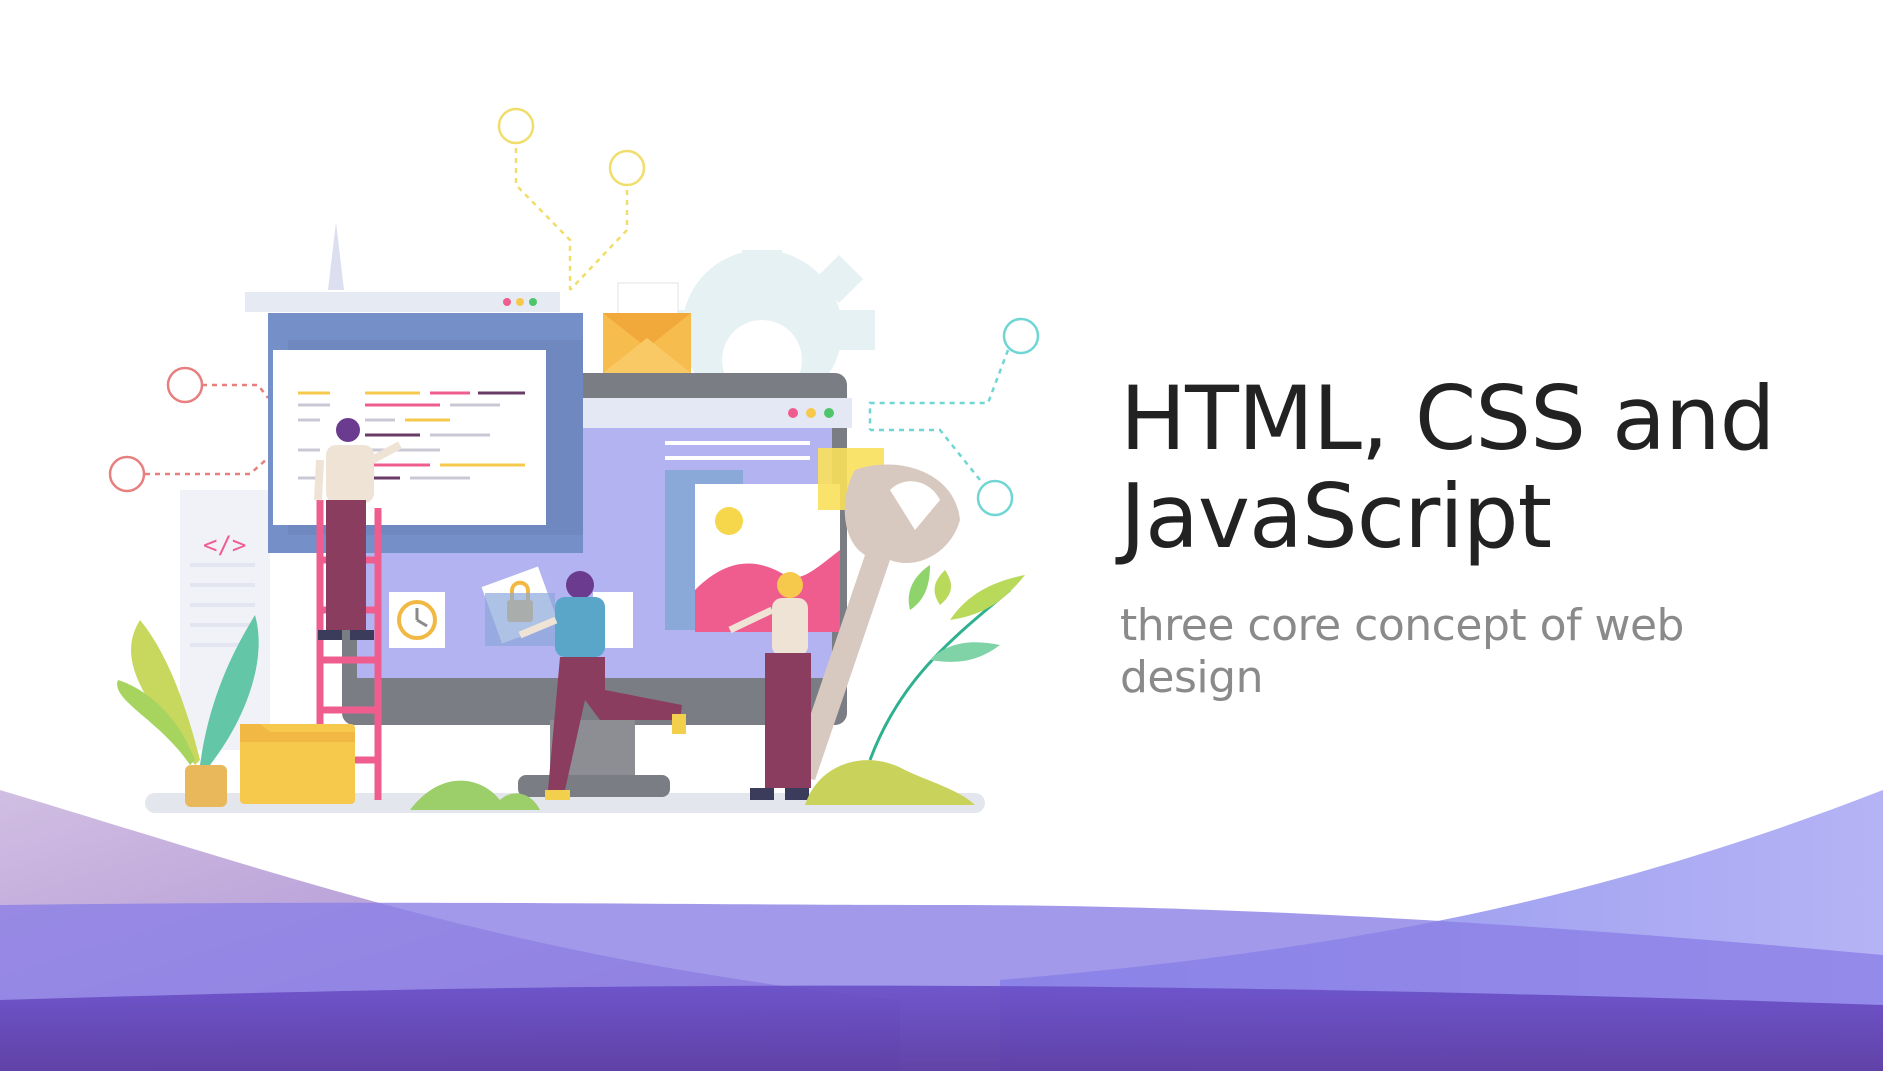  What do you see at coordinates (224, 545) in the screenshot?
I see `code-tag-icon: </>` at bounding box center [224, 545].